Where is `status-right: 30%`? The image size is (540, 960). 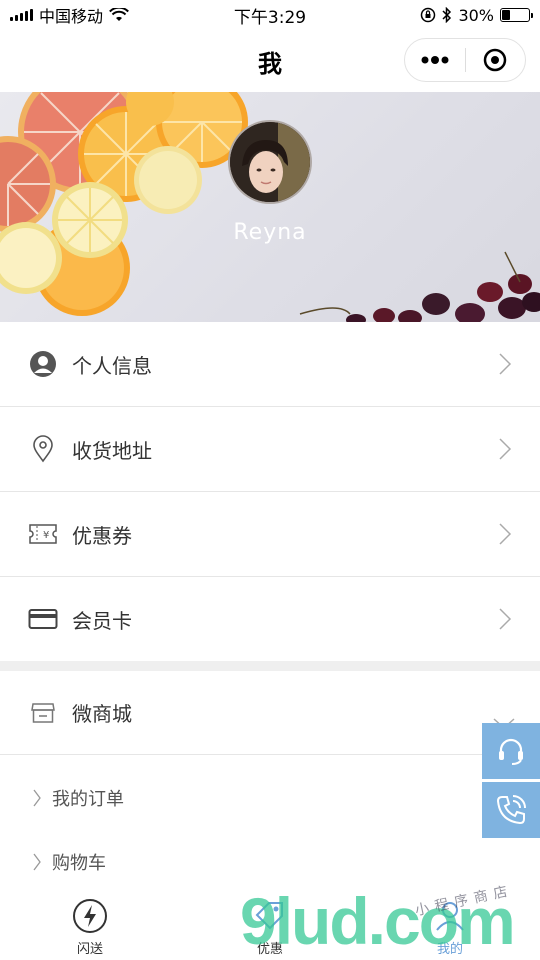 status-right: 30% is located at coordinates (476, 15).